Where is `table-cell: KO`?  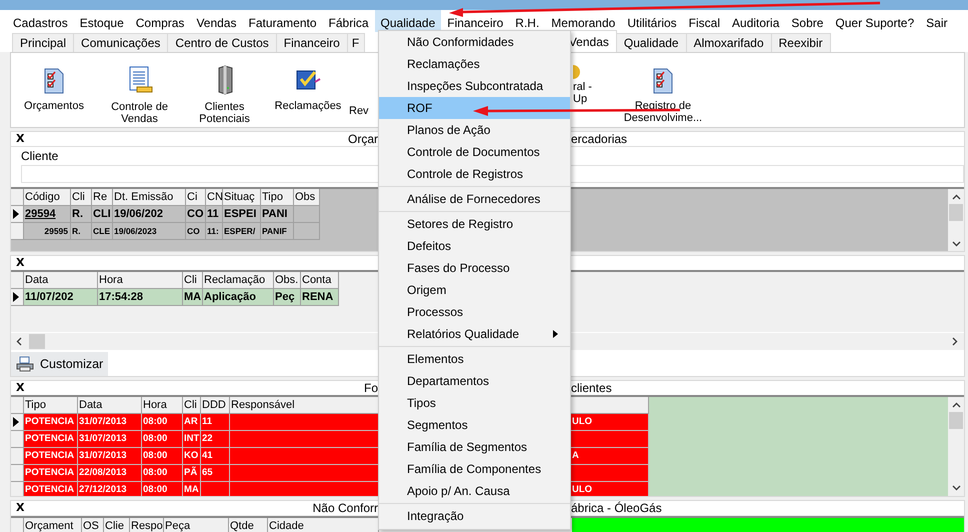 table-cell: KO is located at coordinates (192, 456).